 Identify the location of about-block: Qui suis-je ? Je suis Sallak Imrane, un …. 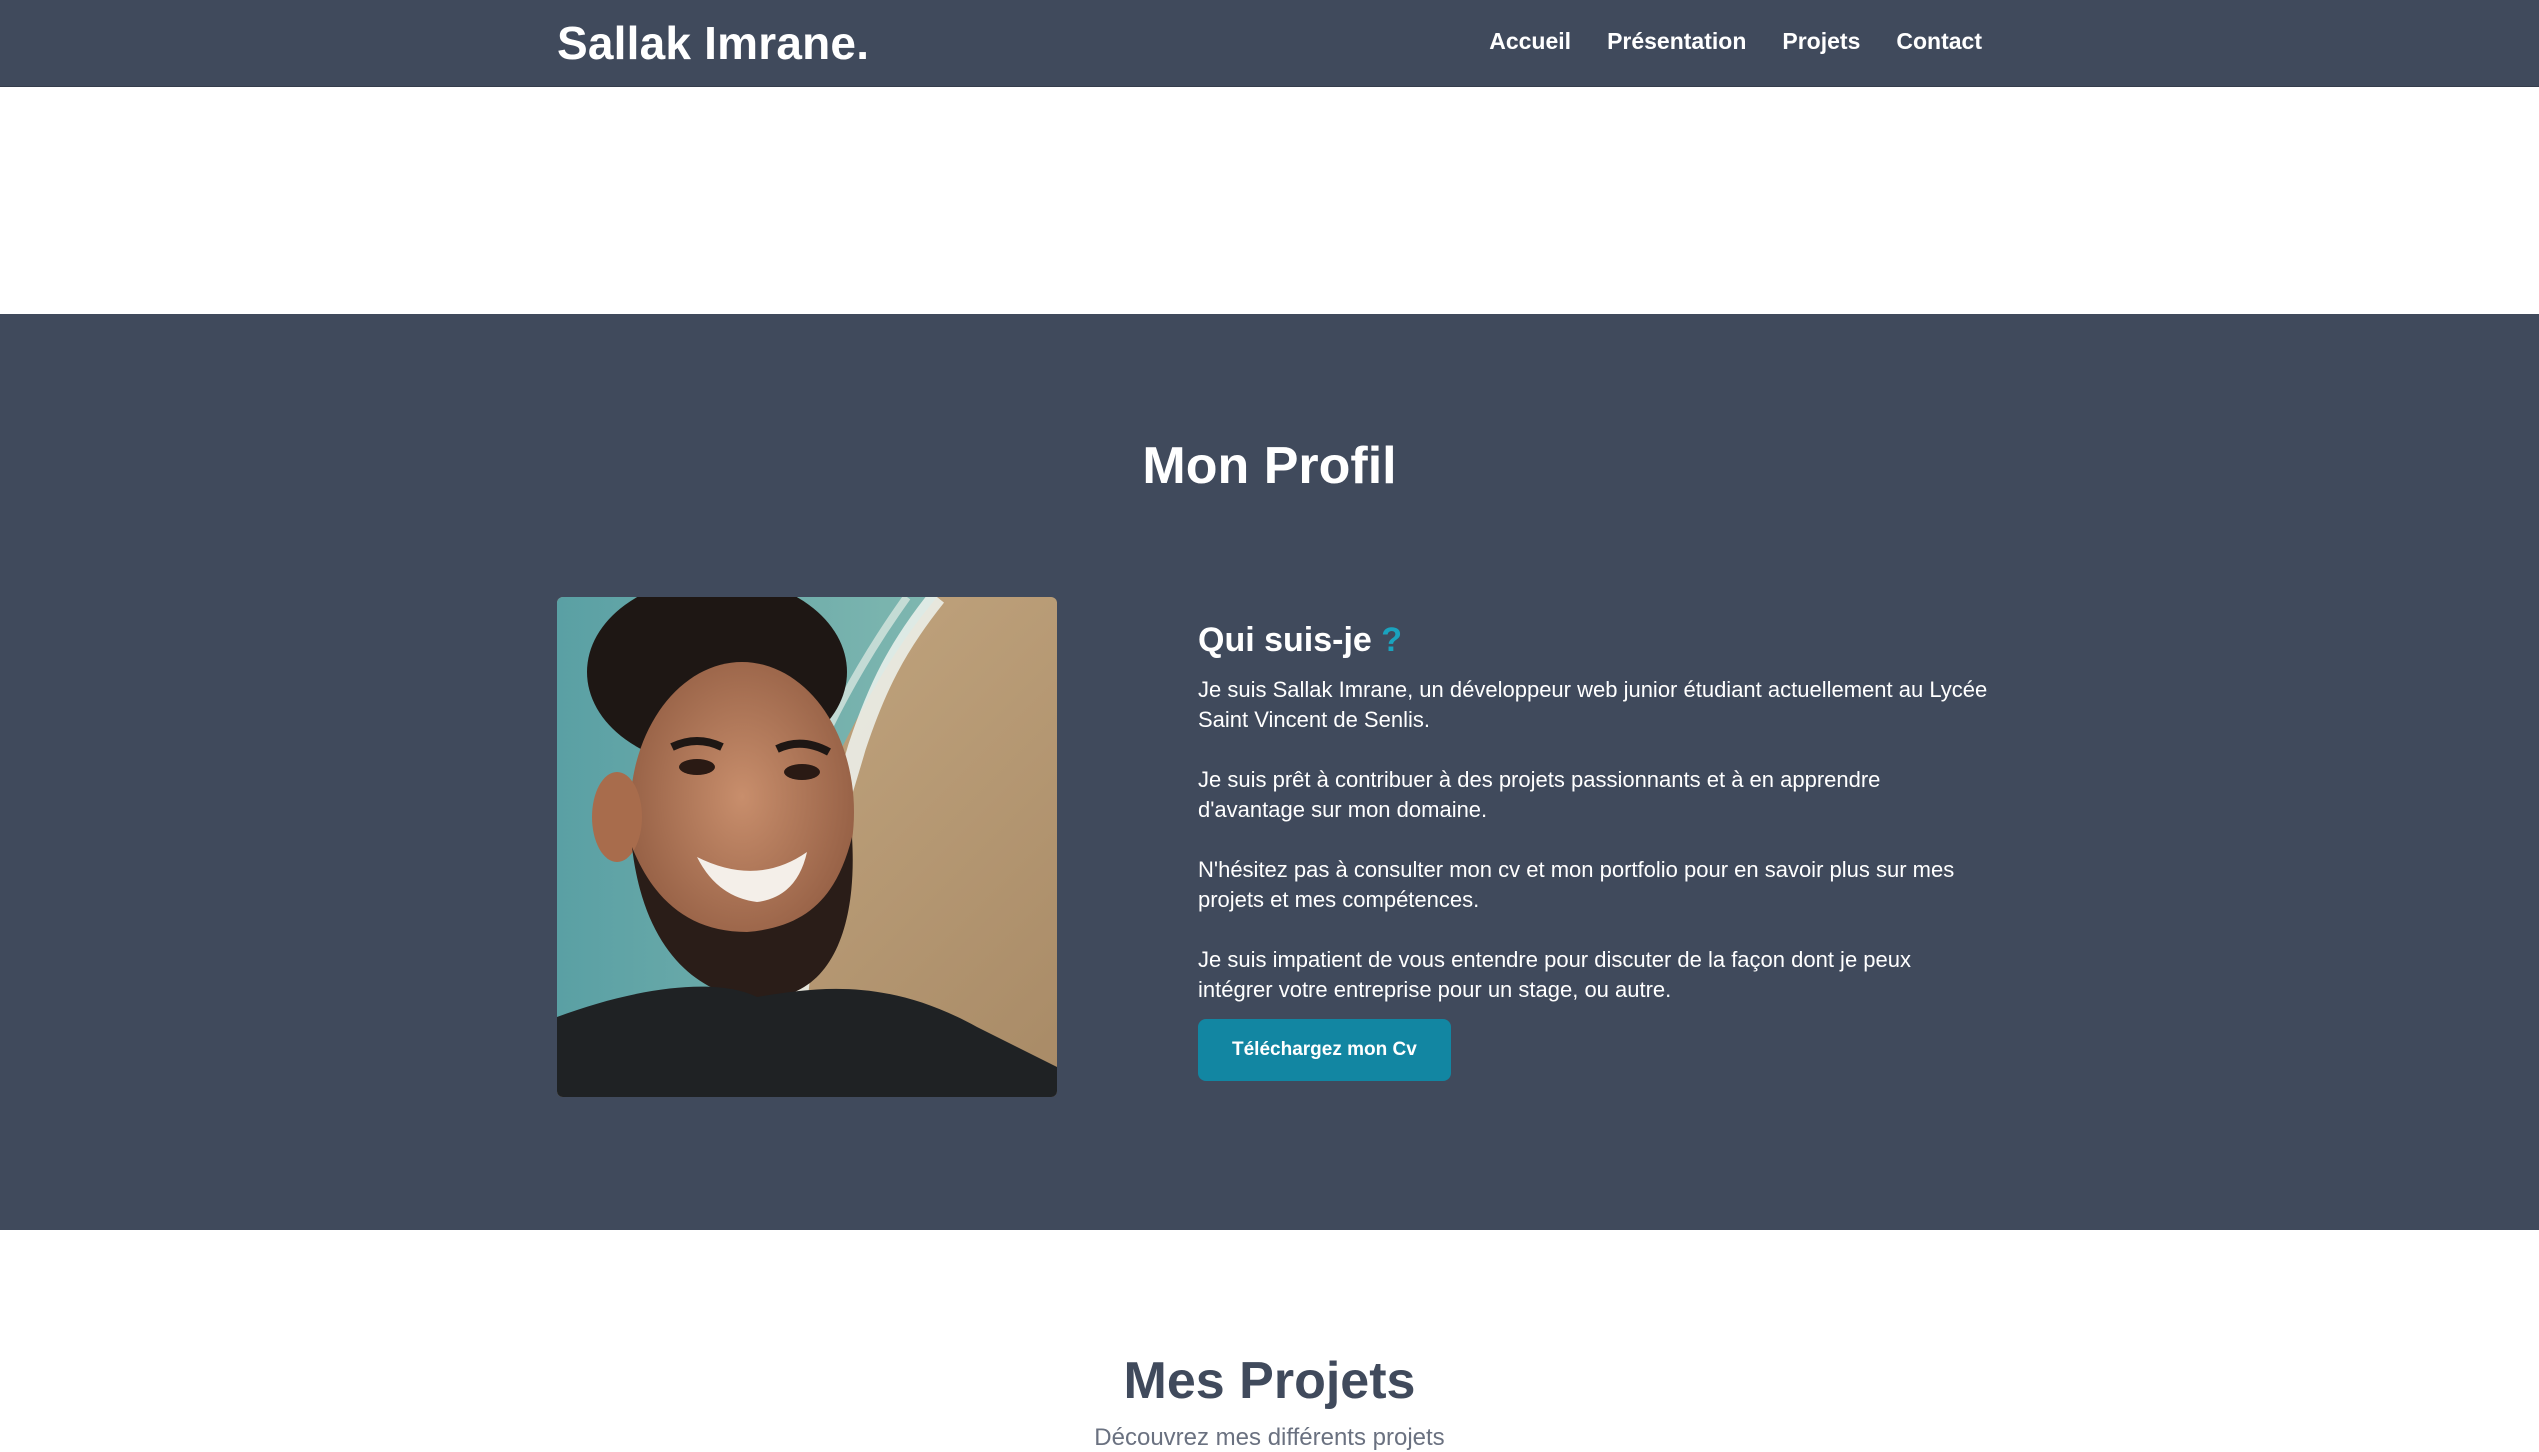
(1593, 850).